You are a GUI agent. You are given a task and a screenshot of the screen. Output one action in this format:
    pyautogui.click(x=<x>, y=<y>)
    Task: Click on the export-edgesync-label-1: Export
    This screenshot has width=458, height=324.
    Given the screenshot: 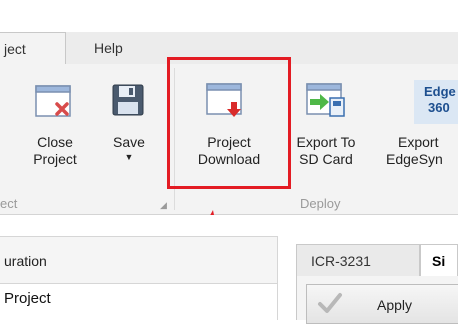 What is the action you would take?
    pyautogui.click(x=418, y=142)
    